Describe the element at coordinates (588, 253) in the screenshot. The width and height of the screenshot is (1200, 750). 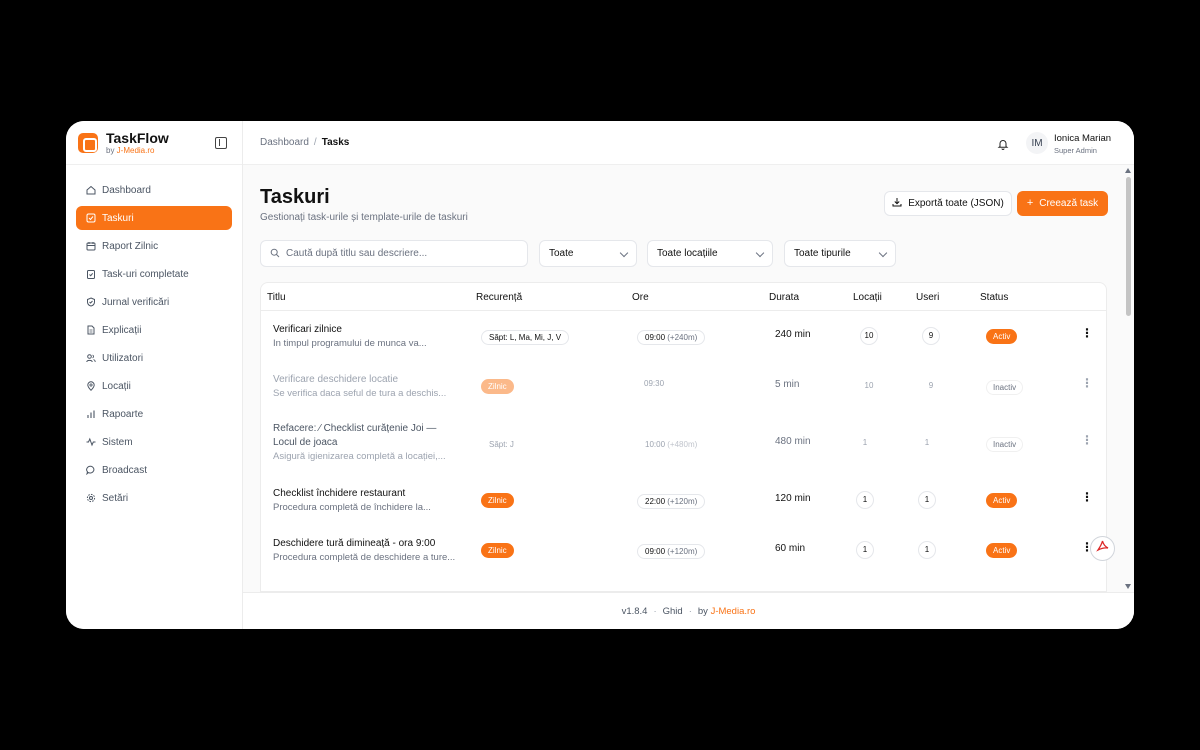
I see `status-filter-select: Toate` at that location.